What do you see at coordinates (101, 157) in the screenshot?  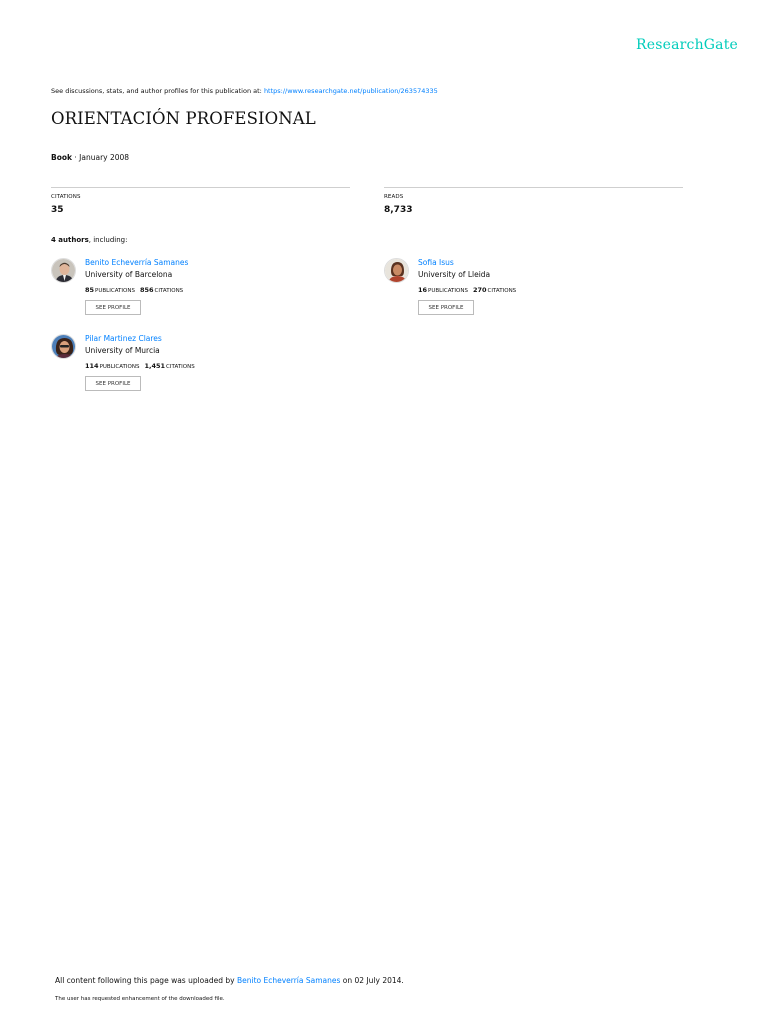 I see `publication-date: · January 2008` at bounding box center [101, 157].